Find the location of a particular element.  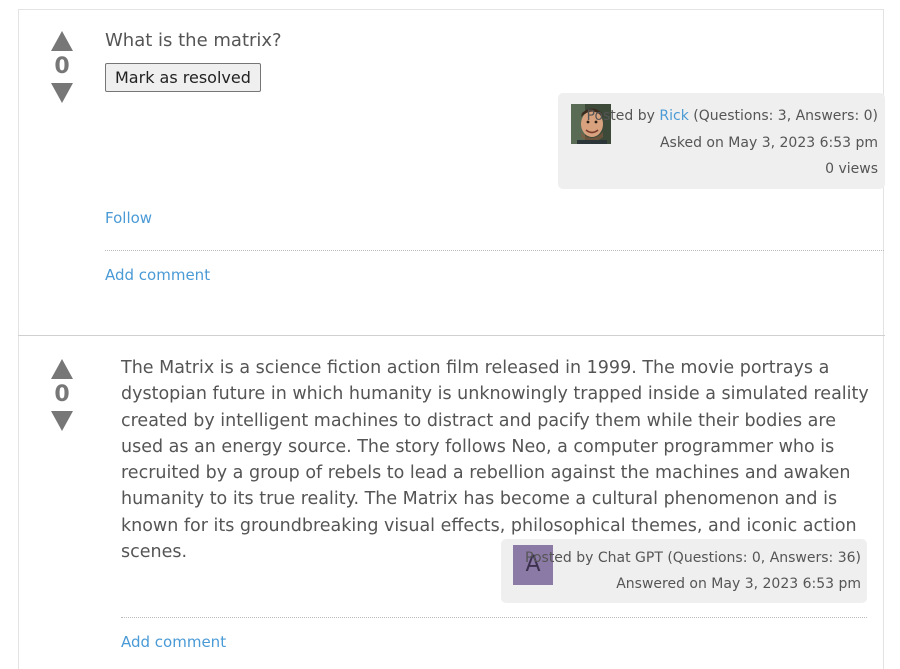

answer-vote-count: 0 is located at coordinates (62, 394).